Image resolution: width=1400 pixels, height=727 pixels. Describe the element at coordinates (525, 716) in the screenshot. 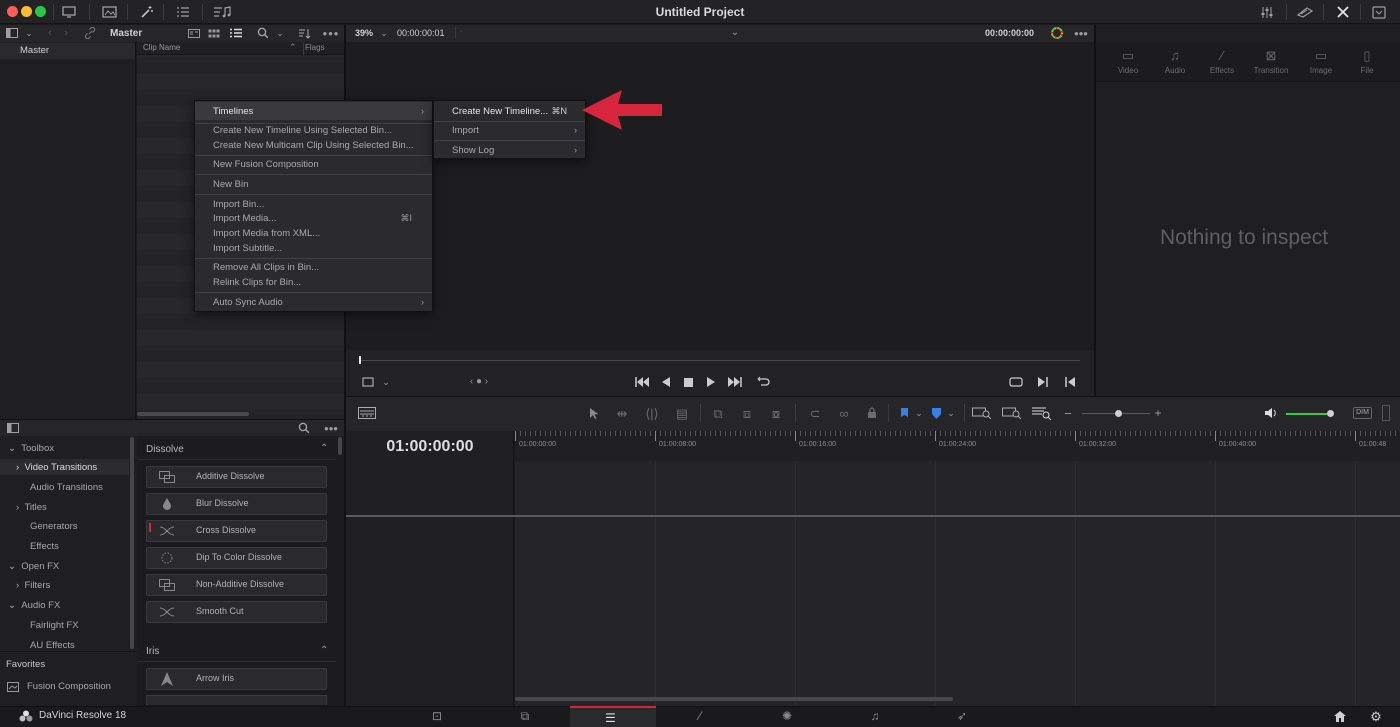

I see `page-cut-tab: ⧉` at that location.